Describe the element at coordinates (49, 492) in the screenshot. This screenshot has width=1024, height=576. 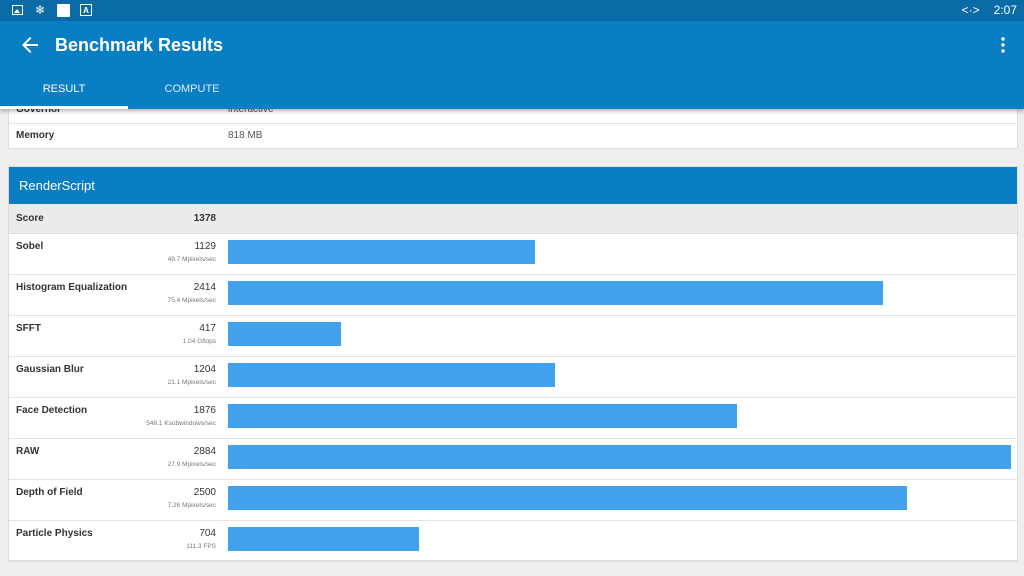
I see `benchmark-name: Depth of Field` at that location.